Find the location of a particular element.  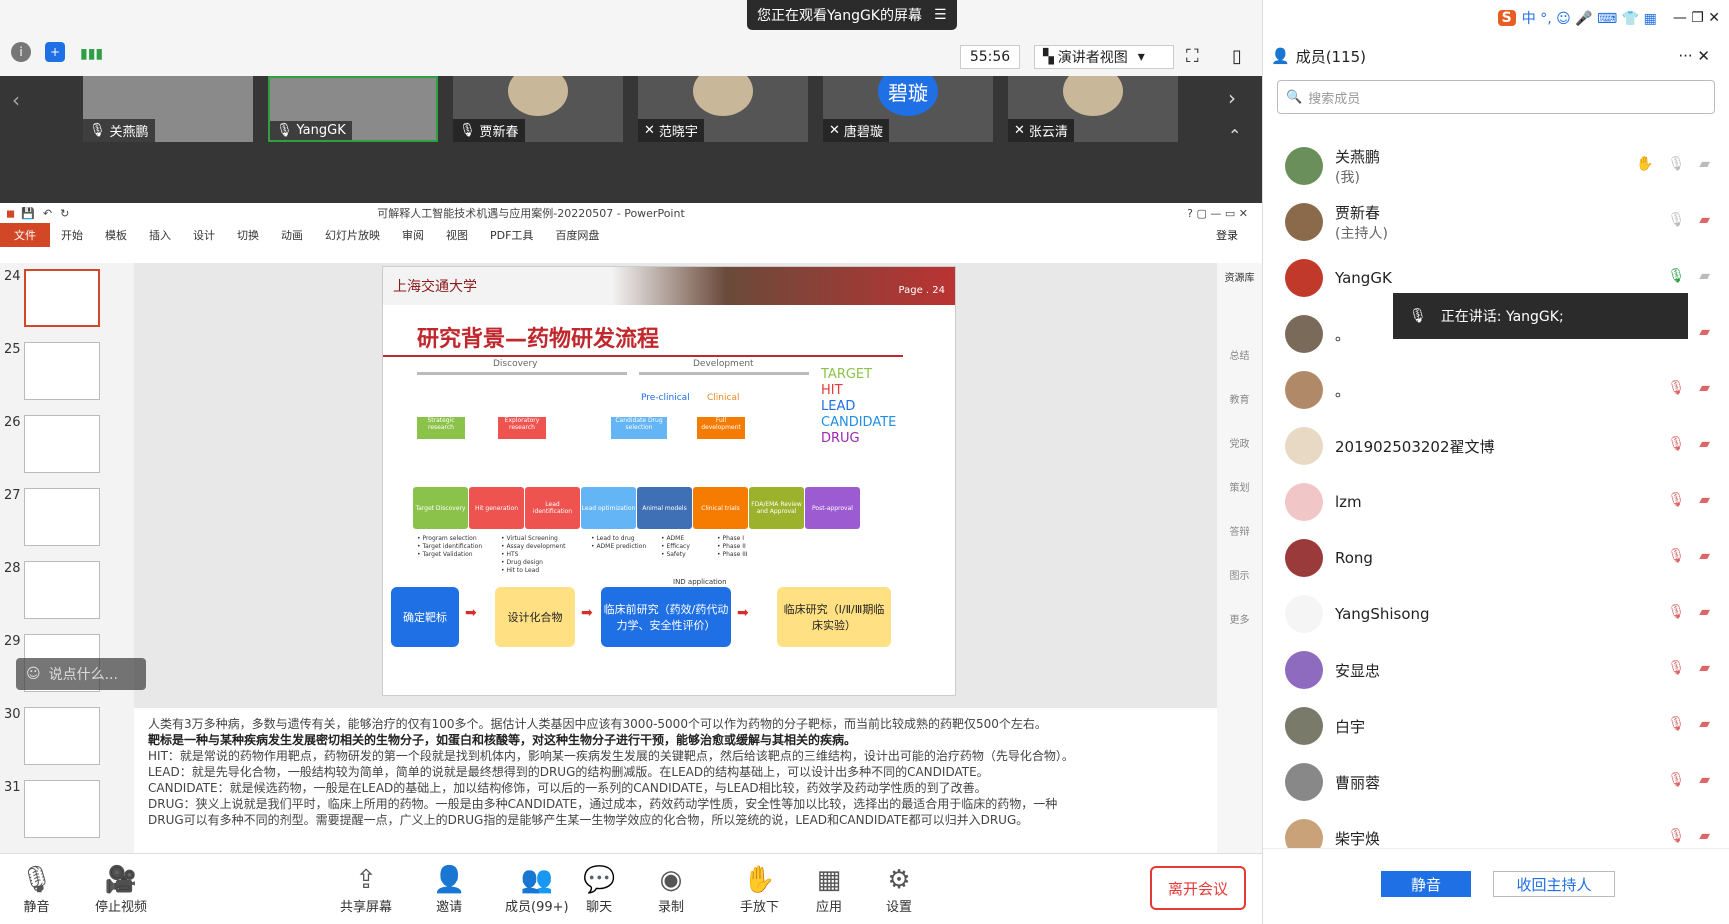

save-icon: 💾 is located at coordinates (28, 213).